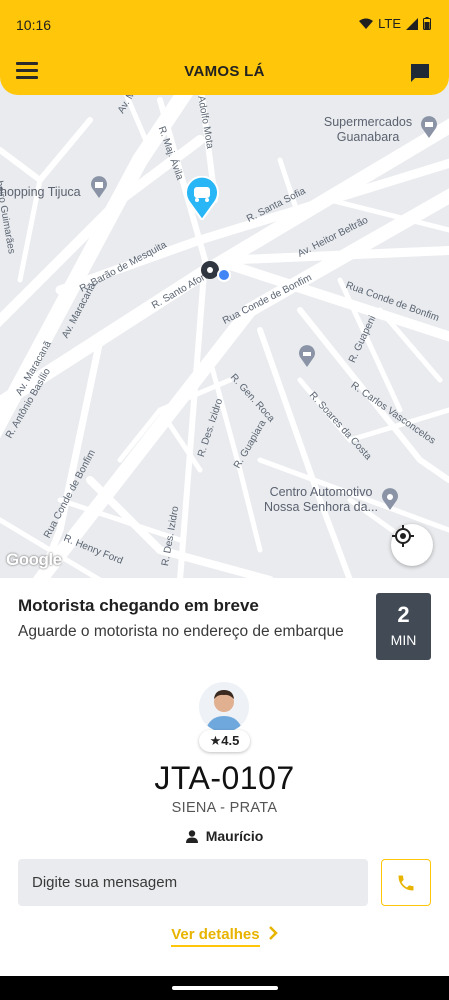 The height and width of the screenshot is (1000, 449). Describe the element at coordinates (420, 73) in the screenshot. I see `chat-icon` at that location.